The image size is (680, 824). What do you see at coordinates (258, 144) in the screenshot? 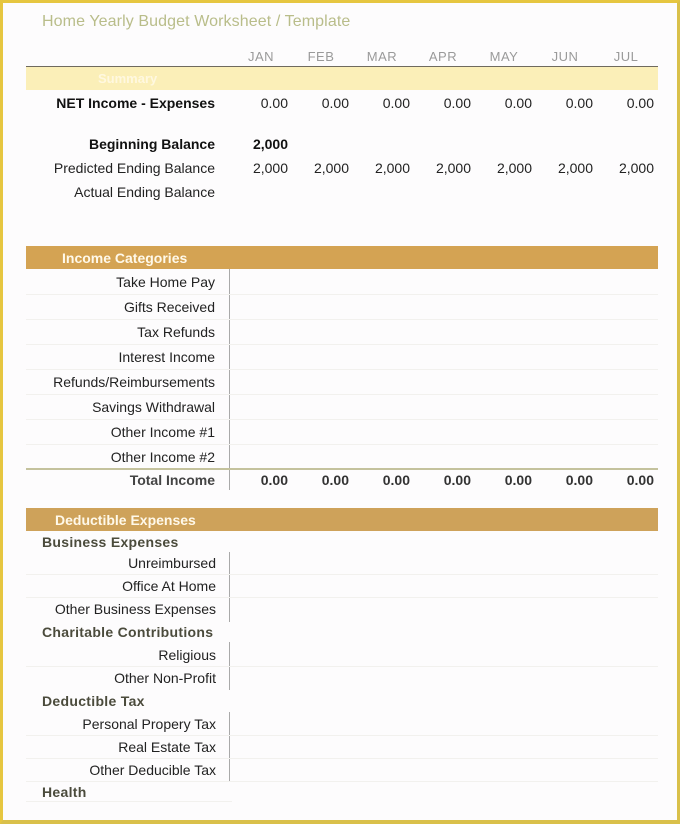
I see `beginning-balance-value: 2,000` at bounding box center [258, 144].